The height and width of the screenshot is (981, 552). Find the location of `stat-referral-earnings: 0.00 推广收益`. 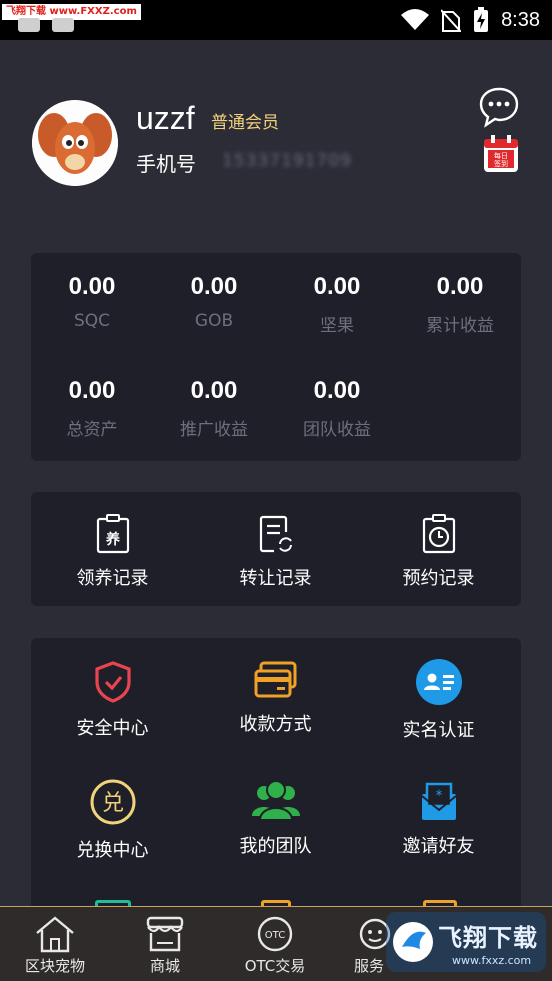

stat-referral-earnings: 0.00 推广收益 is located at coordinates (214, 408).